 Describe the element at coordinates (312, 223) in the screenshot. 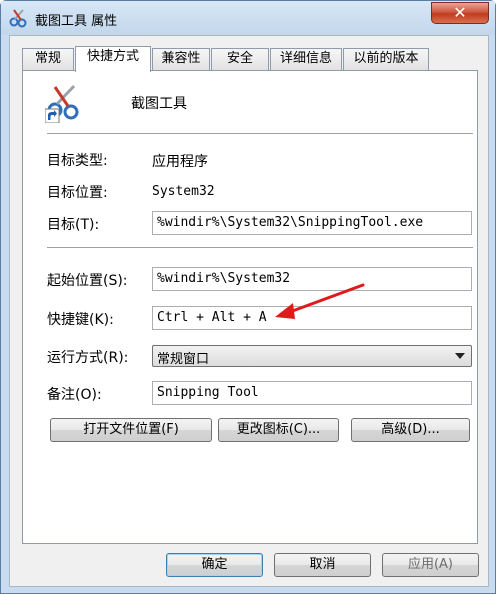

I see `target-field: %windir%\System32\SnippingTool.exe` at that location.